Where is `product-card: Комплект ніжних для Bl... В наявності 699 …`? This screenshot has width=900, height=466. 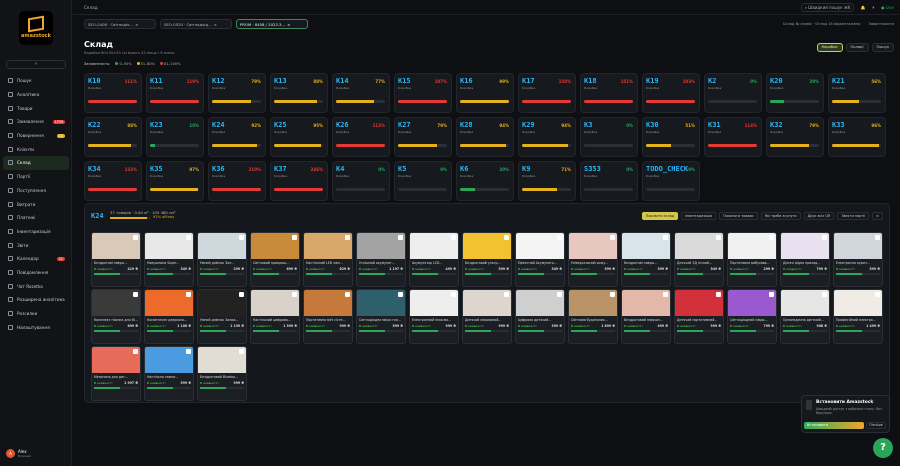
product-card: Комплект ніжних для Bl... В наявності 699 … is located at coordinates (116, 316).